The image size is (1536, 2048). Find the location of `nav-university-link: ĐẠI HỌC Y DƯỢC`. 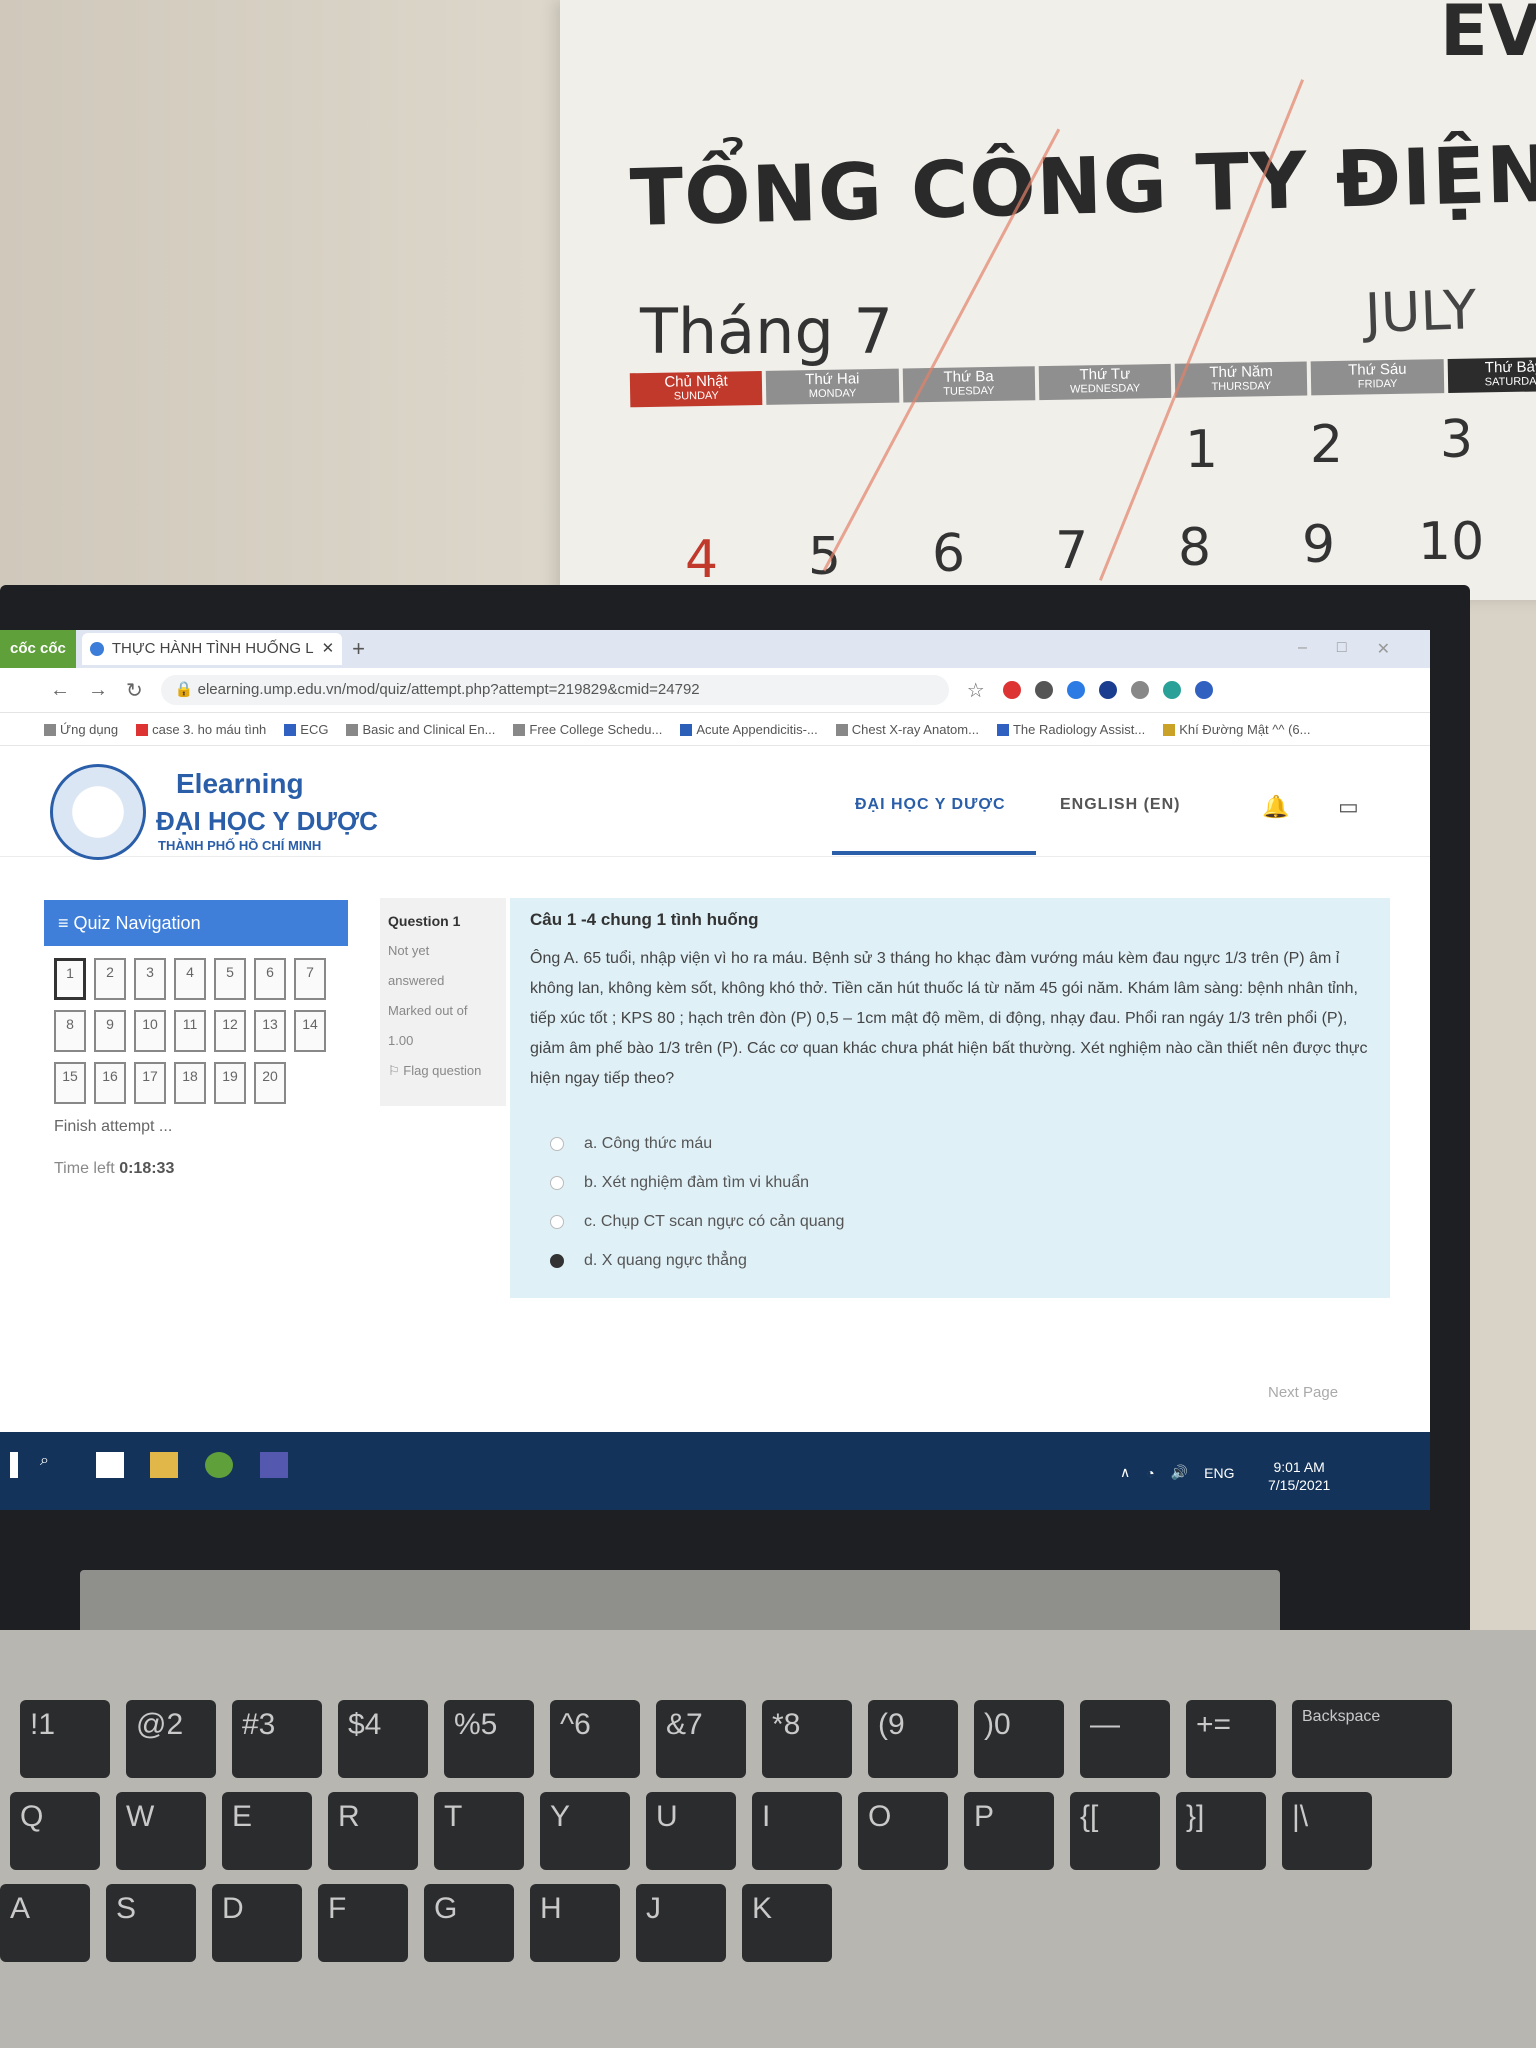

nav-university-link: ĐẠI HỌC Y DƯỢC is located at coordinates (930, 805).